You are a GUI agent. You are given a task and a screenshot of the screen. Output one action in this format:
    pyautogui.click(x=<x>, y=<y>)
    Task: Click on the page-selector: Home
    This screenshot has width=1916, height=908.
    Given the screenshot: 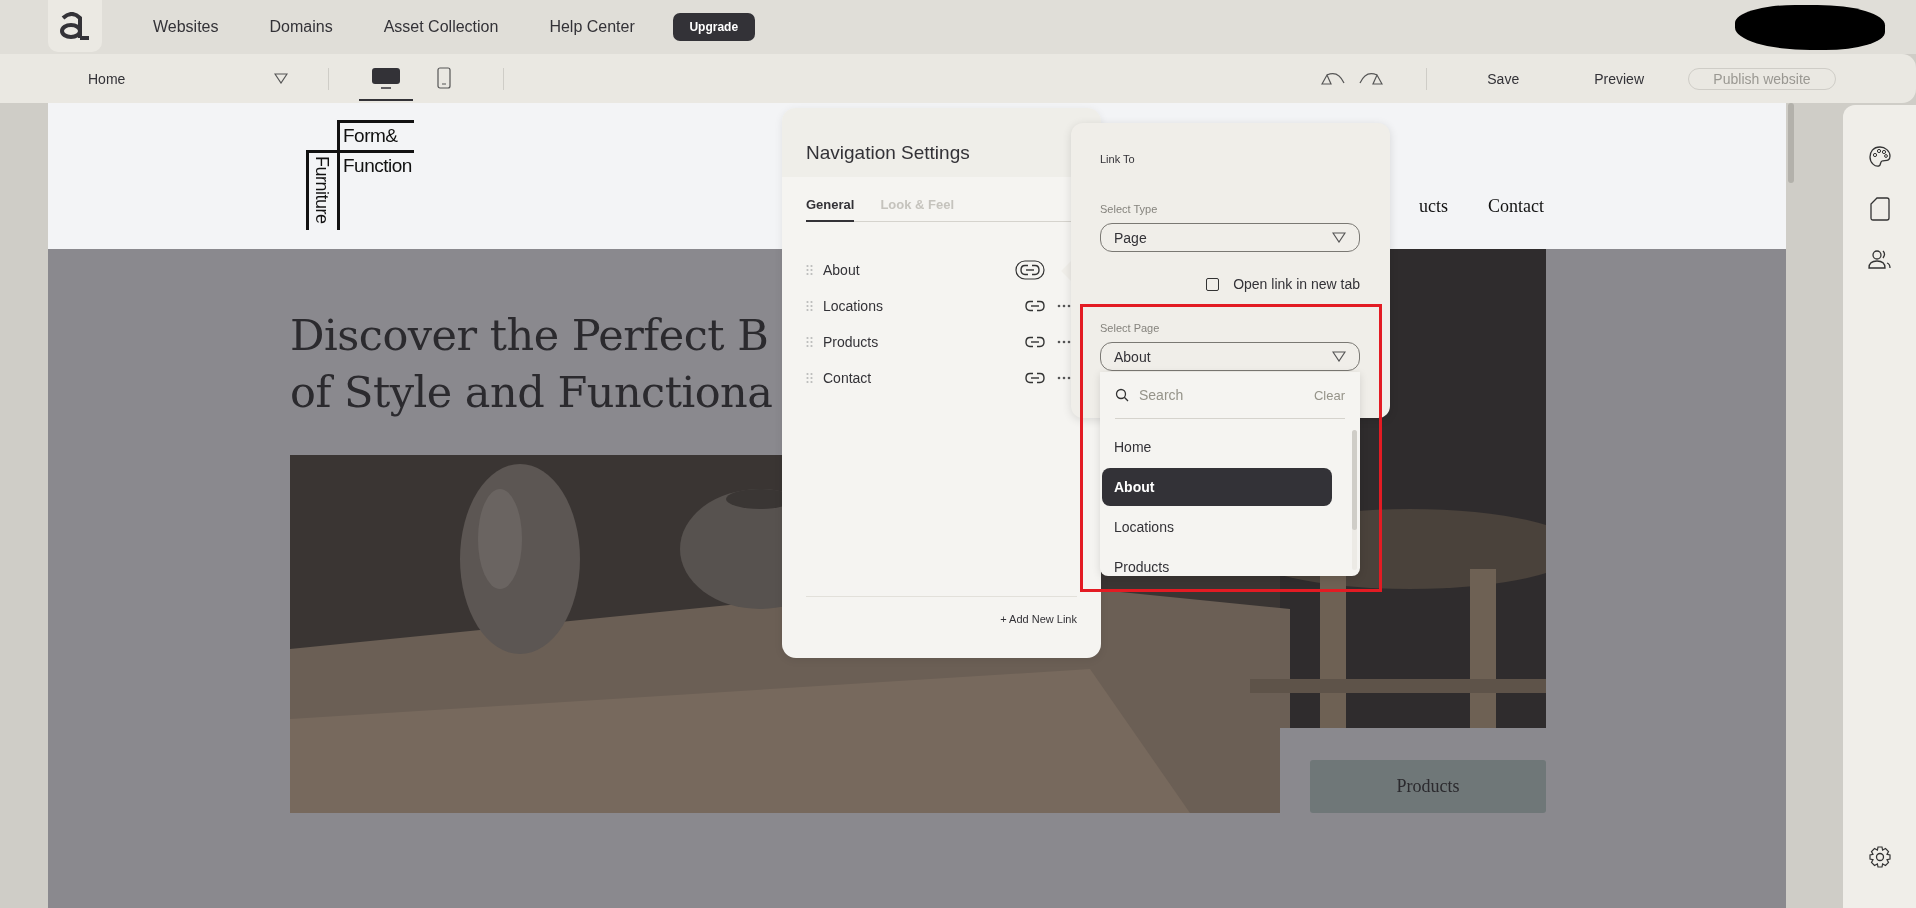 What is the action you would take?
    pyautogui.click(x=188, y=78)
    